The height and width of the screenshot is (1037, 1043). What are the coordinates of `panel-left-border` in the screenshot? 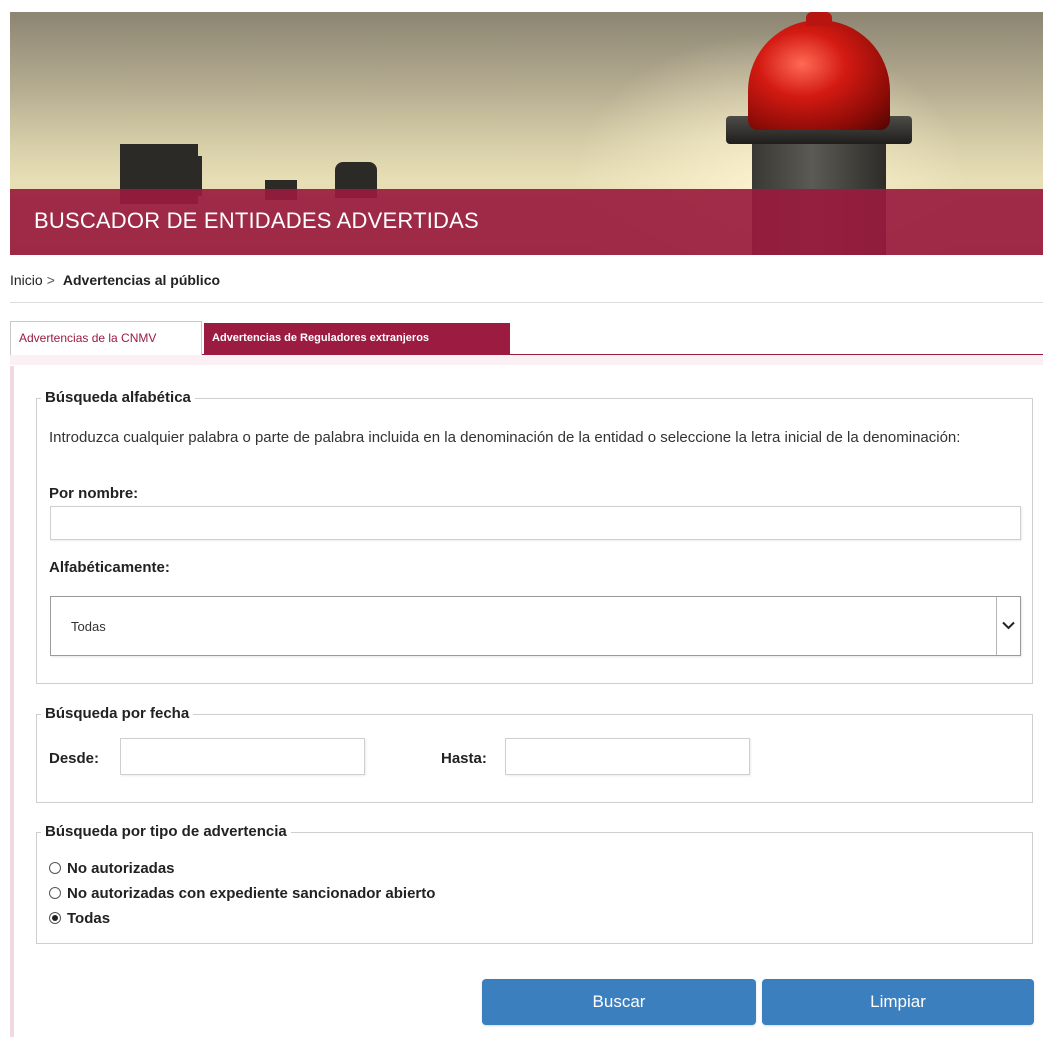 It's located at (12, 701).